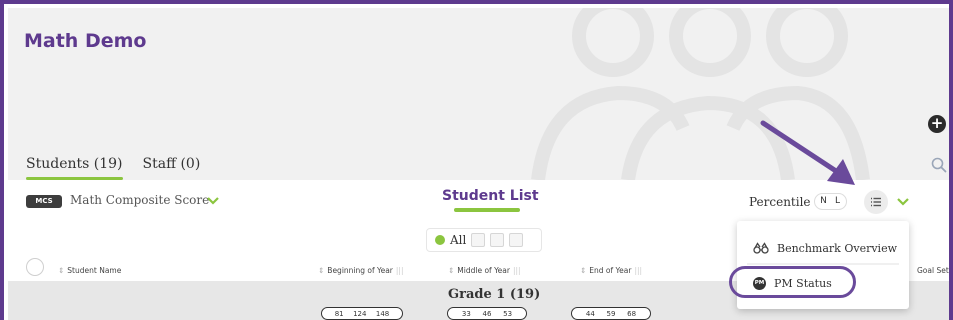  What do you see at coordinates (85, 41) in the screenshot?
I see `page-title: Math Demo` at bounding box center [85, 41].